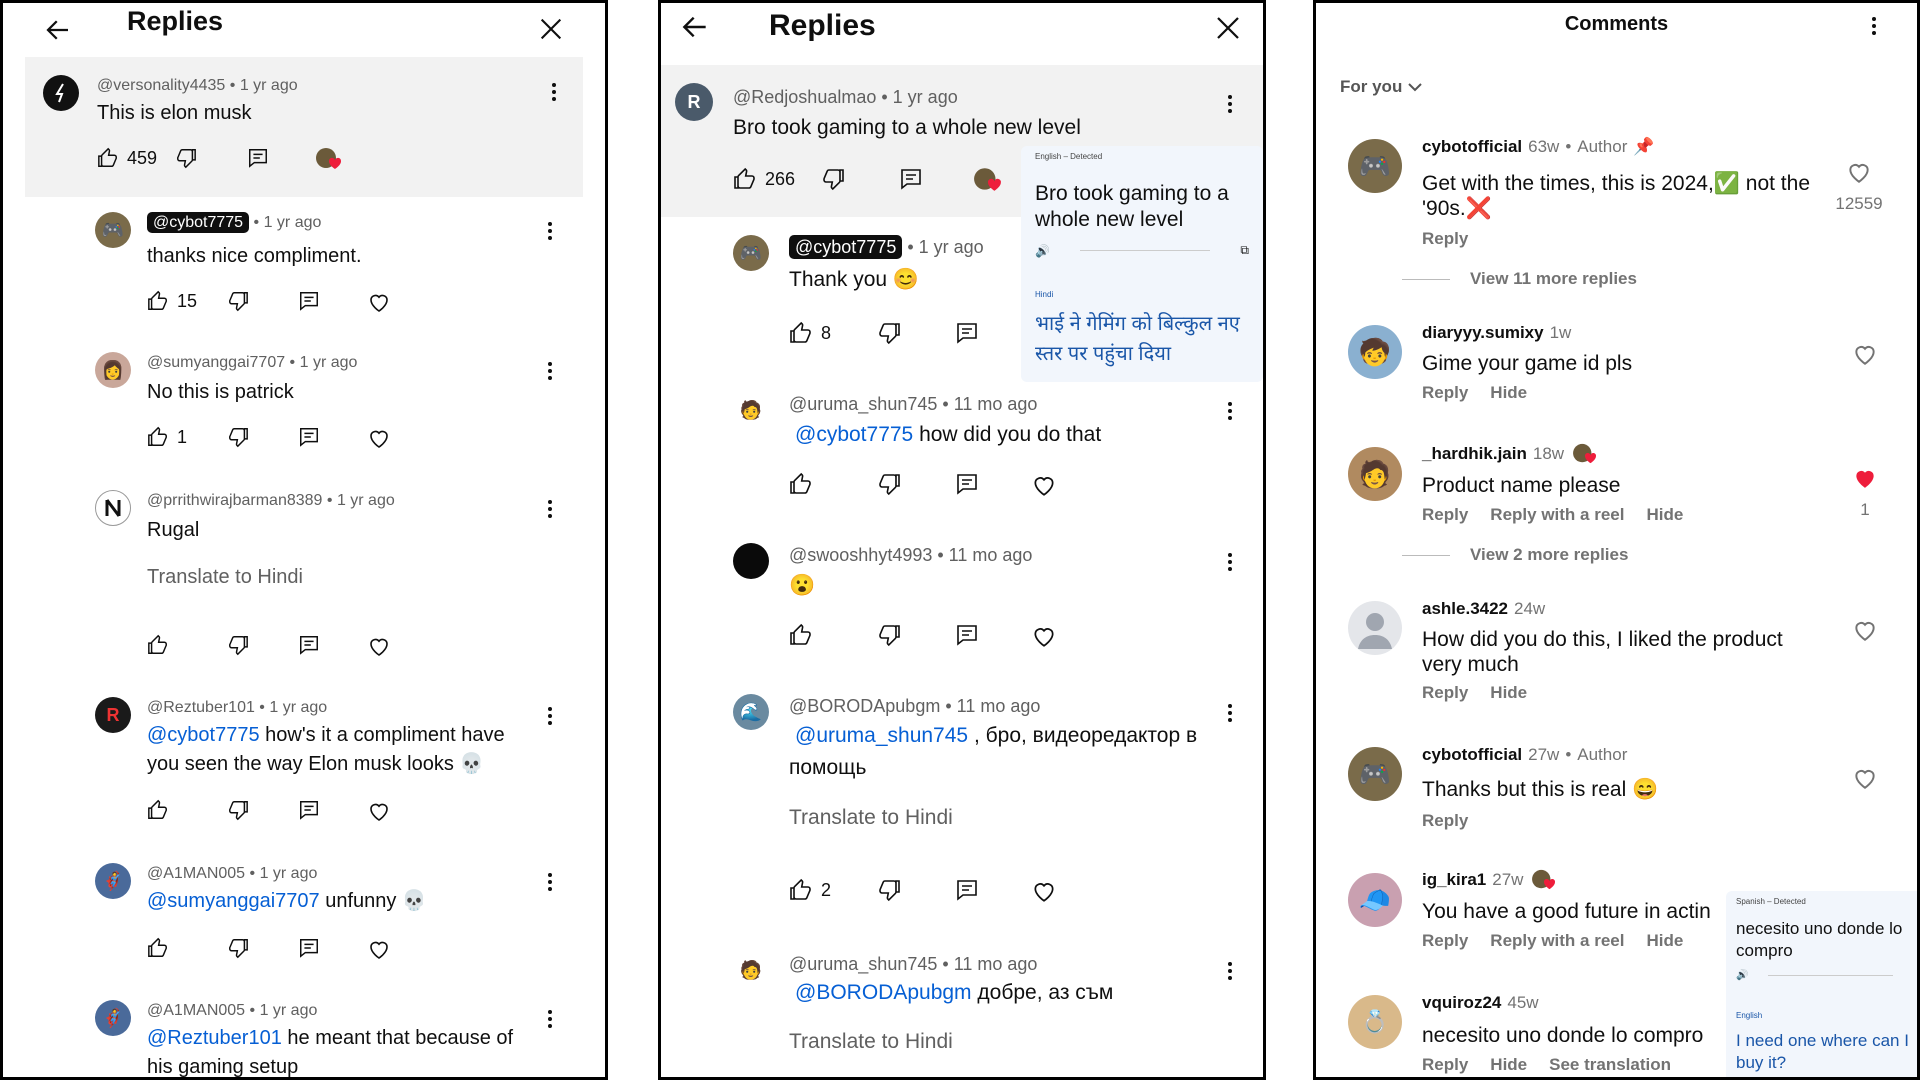  I want to click on like-button: 266, so click(764, 179).